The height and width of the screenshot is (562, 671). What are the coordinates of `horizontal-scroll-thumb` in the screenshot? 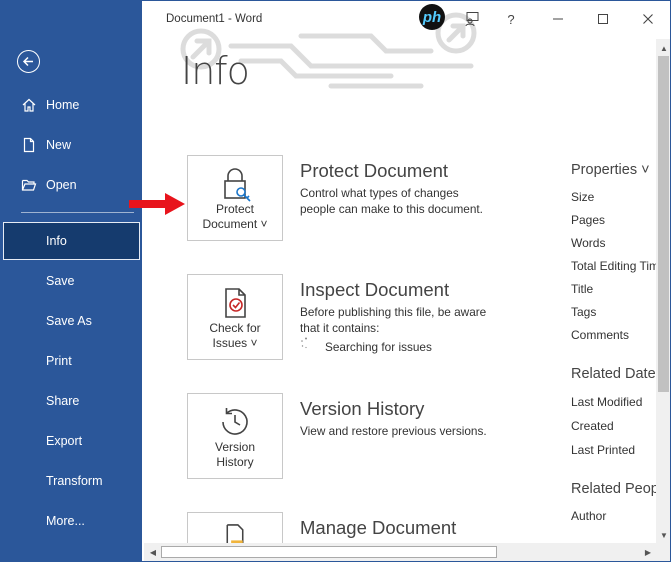 It's located at (329, 552).